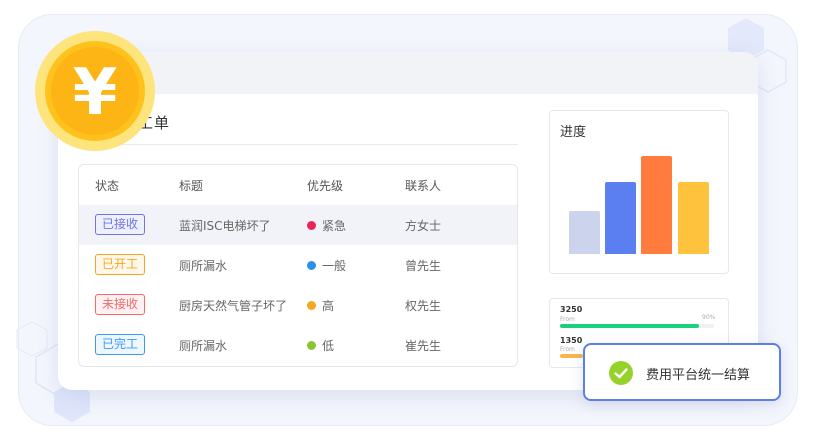 Image resolution: width=815 pixels, height=440 pixels. What do you see at coordinates (423, 306) in the screenshot?
I see `row-contact: 权先生` at bounding box center [423, 306].